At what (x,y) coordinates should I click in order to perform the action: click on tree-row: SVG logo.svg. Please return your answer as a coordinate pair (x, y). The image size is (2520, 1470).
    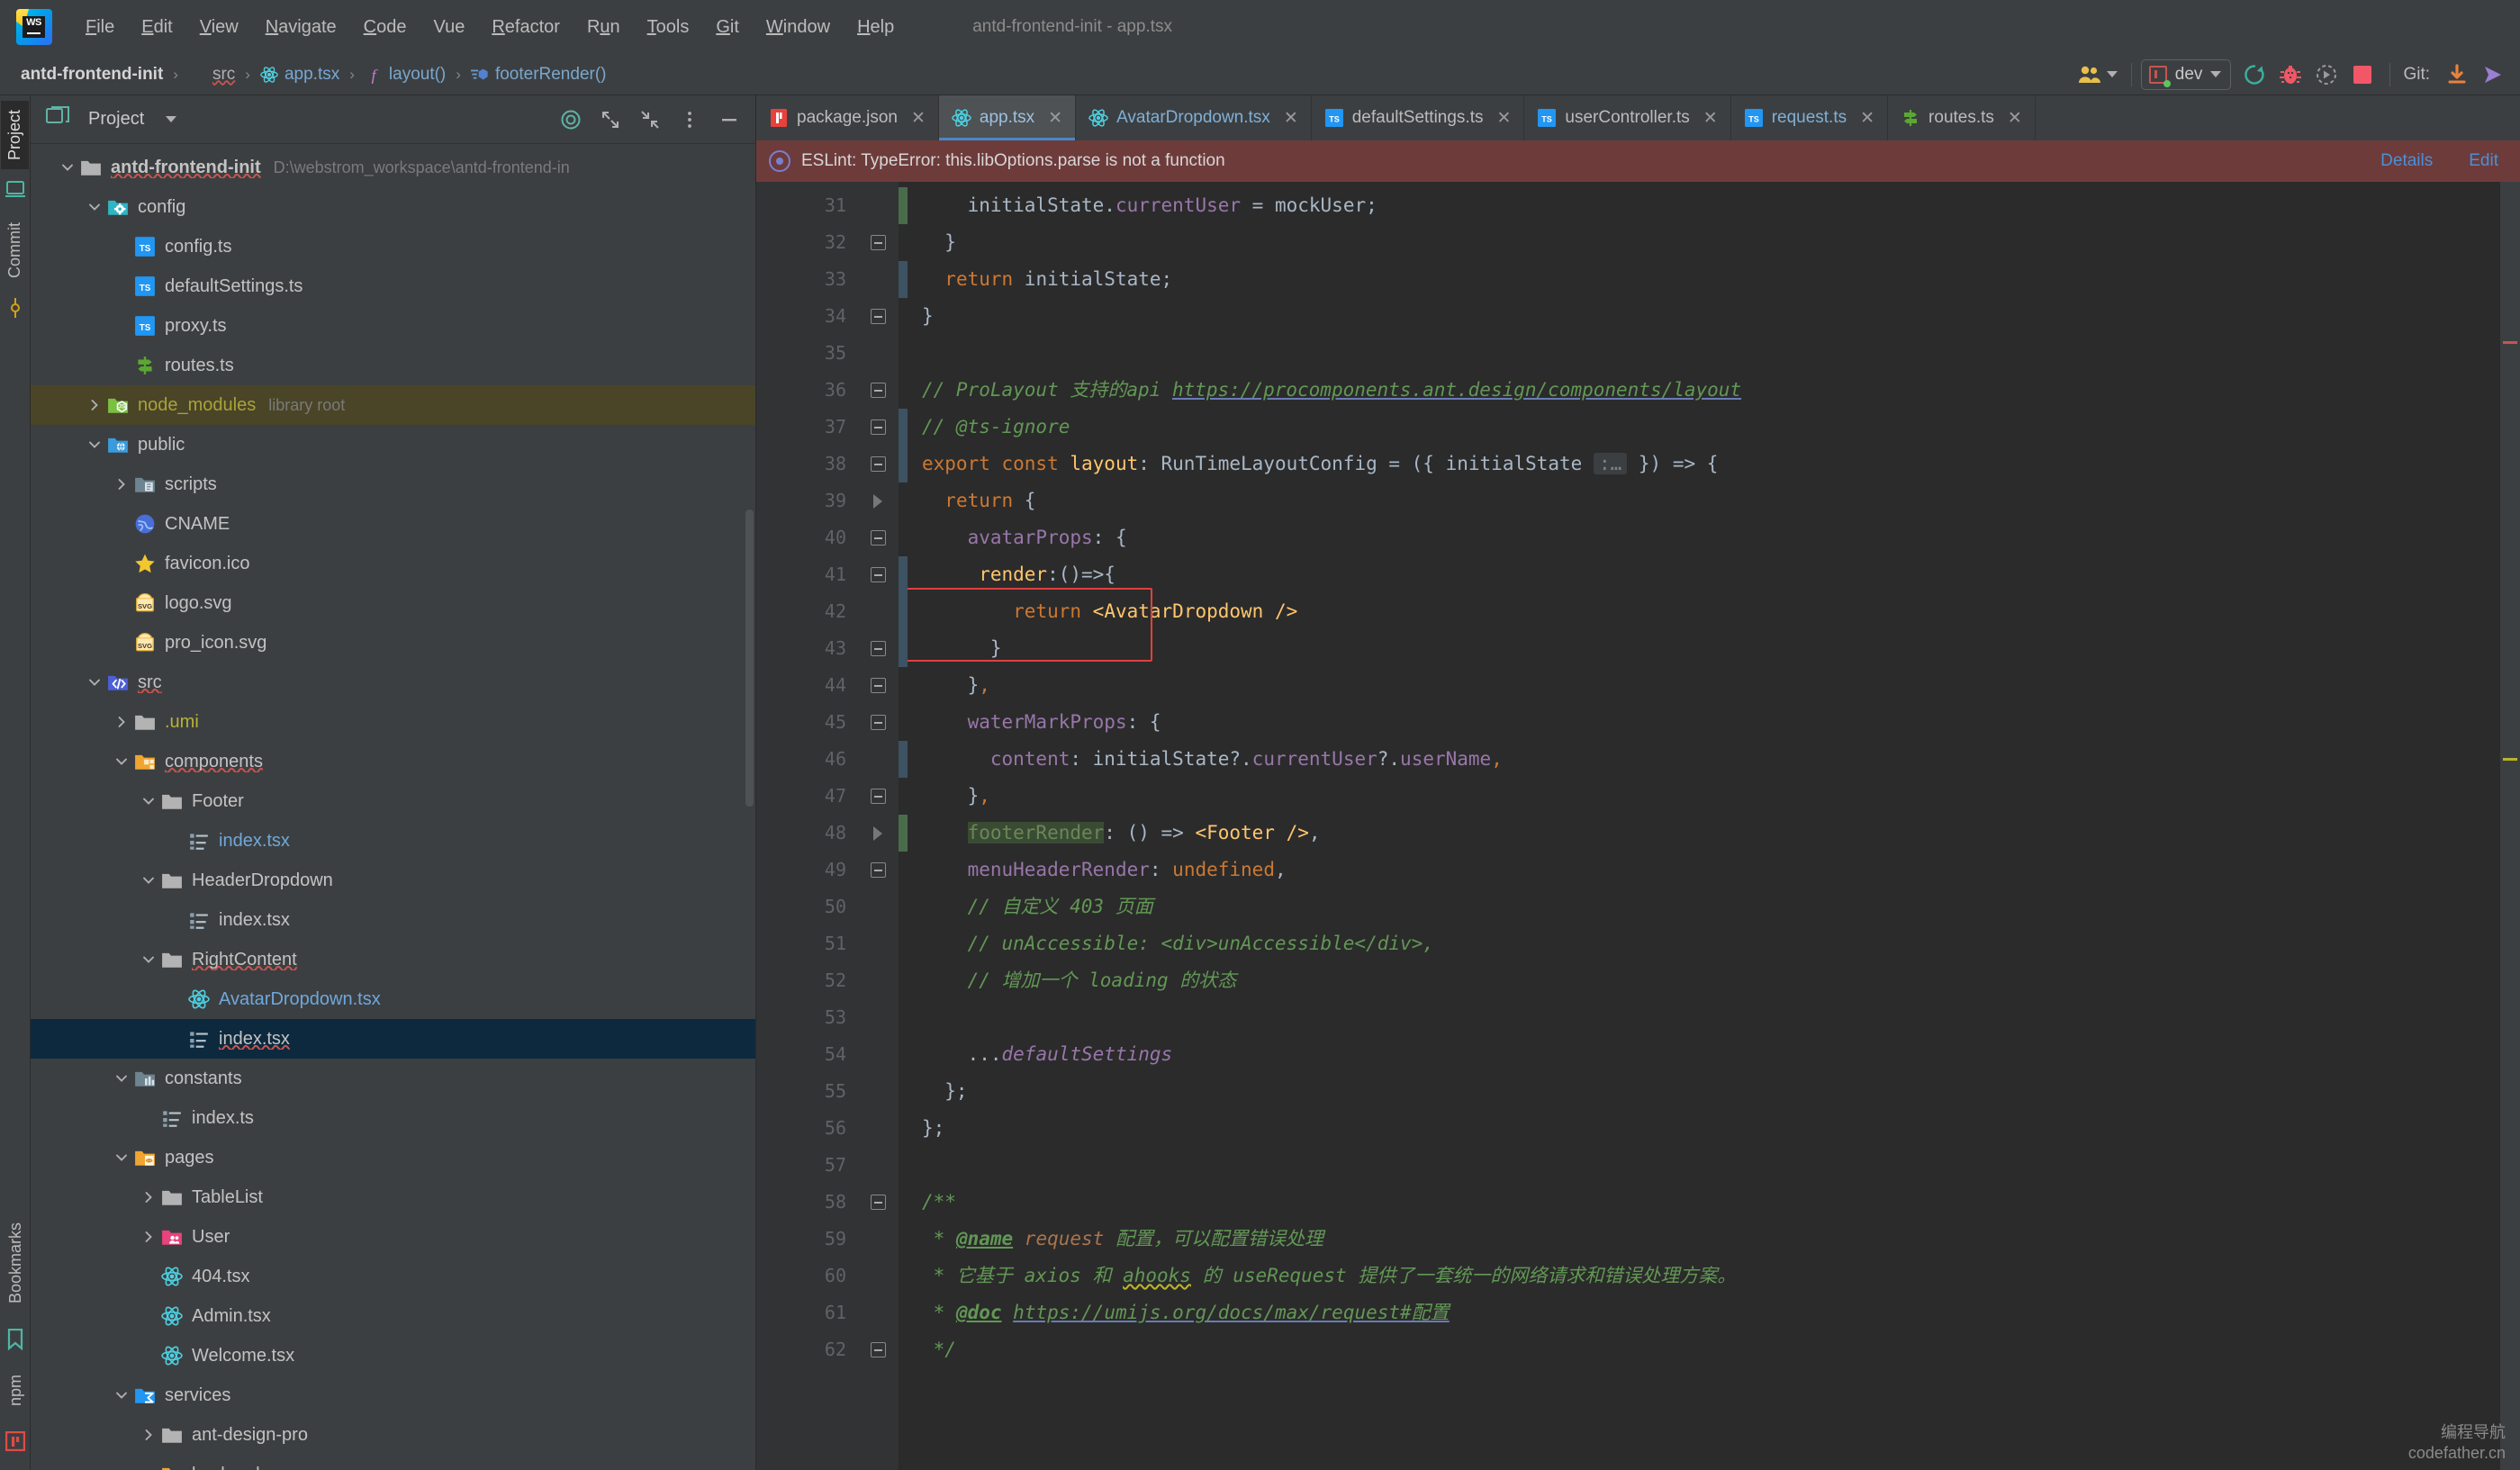
    Looking at the image, I should click on (393, 603).